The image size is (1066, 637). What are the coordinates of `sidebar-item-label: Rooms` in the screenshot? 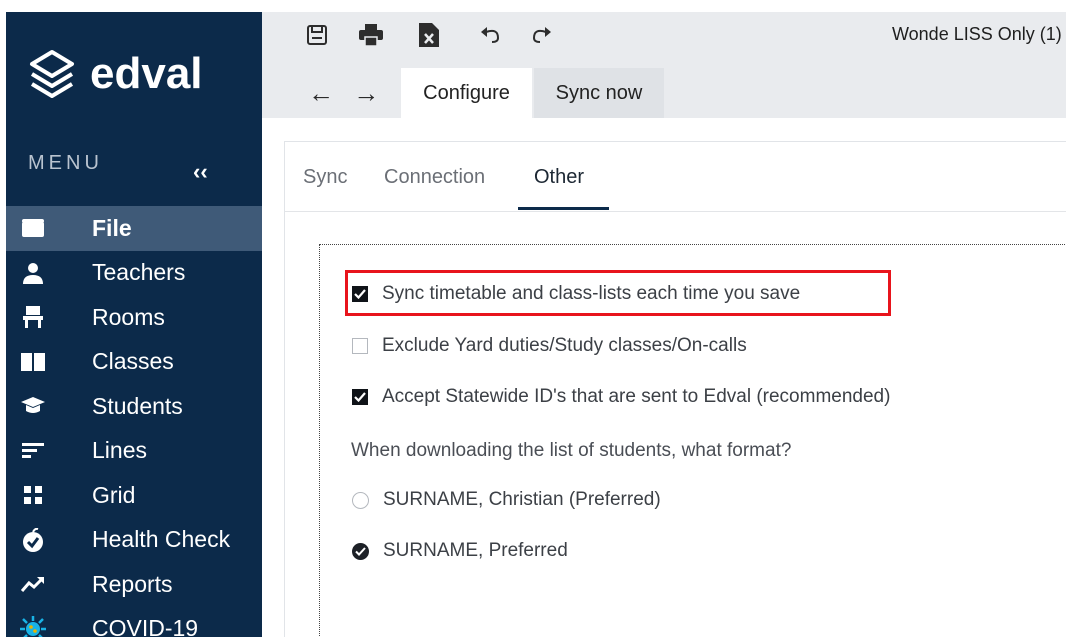 It's located at (128, 316).